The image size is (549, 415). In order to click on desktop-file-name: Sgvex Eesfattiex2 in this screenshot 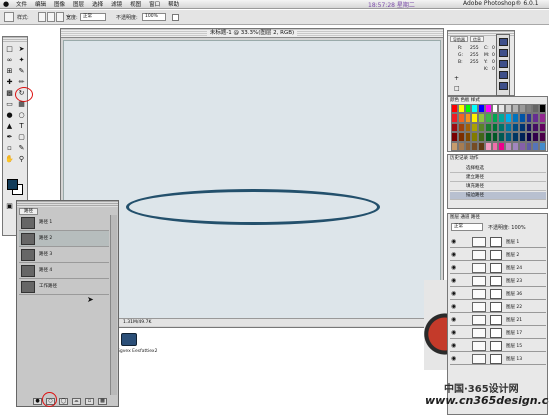, I will do `click(137, 351)`.